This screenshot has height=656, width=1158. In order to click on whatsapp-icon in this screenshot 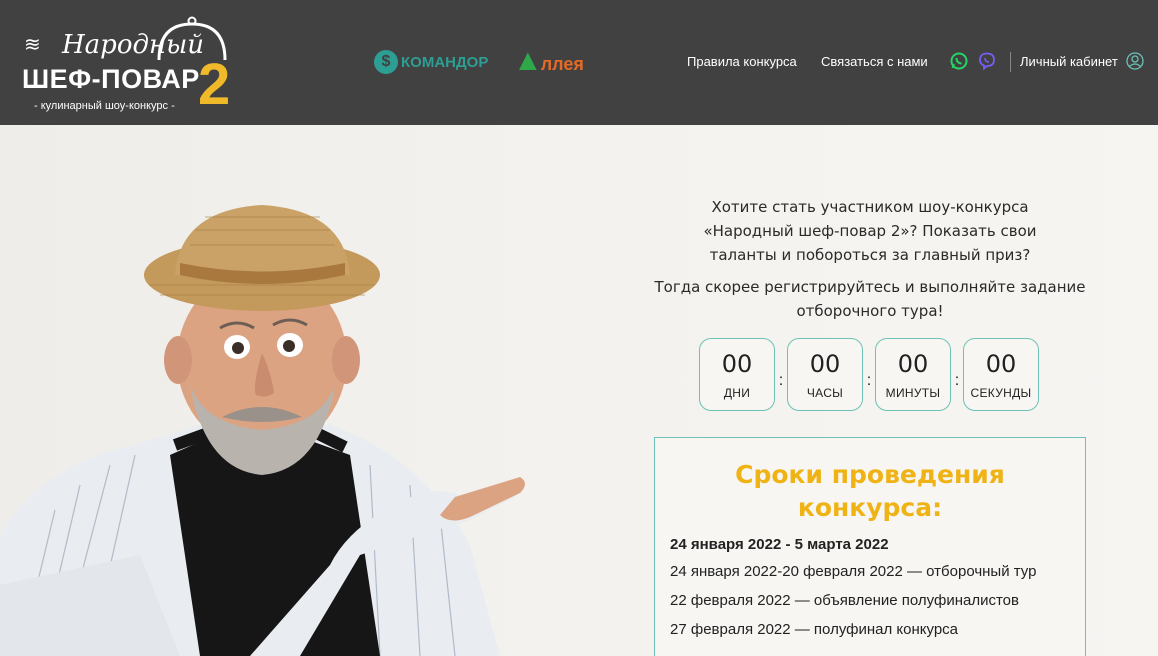, I will do `click(959, 61)`.